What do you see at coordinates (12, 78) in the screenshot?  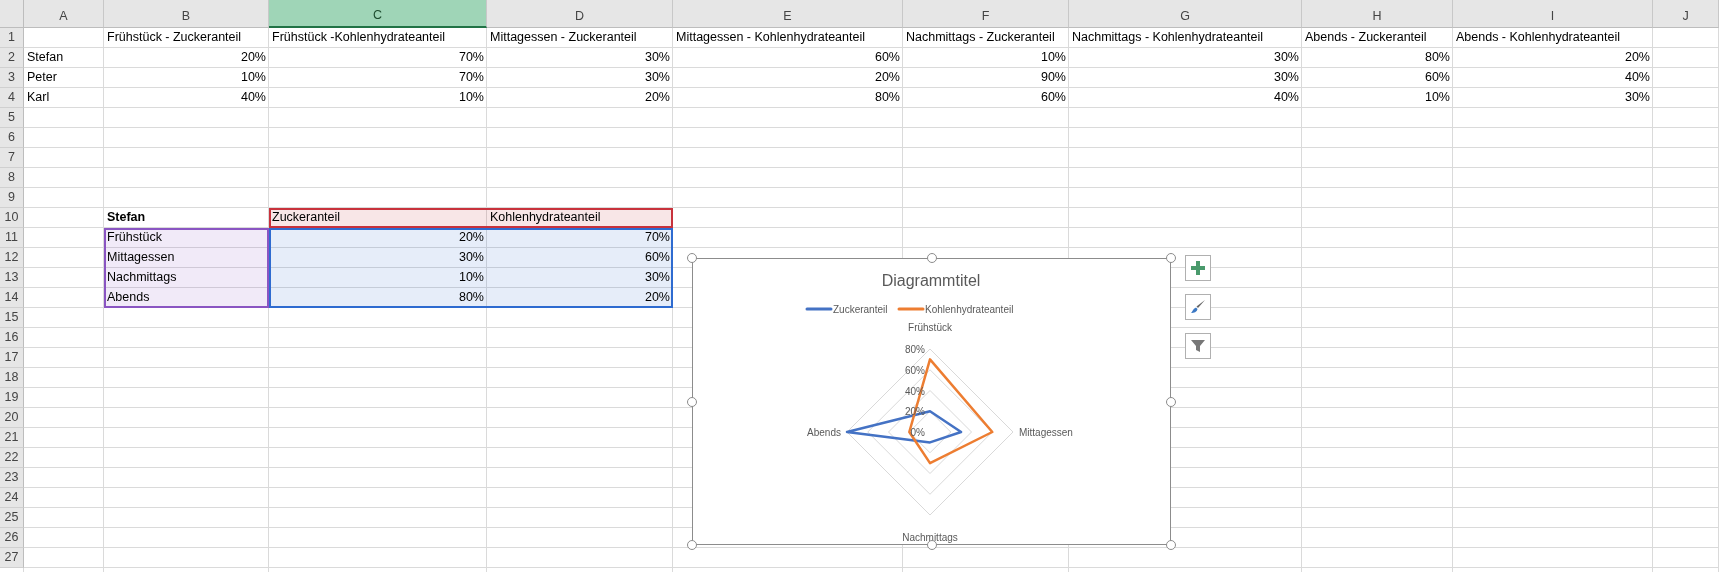 I see `row-header: 3` at bounding box center [12, 78].